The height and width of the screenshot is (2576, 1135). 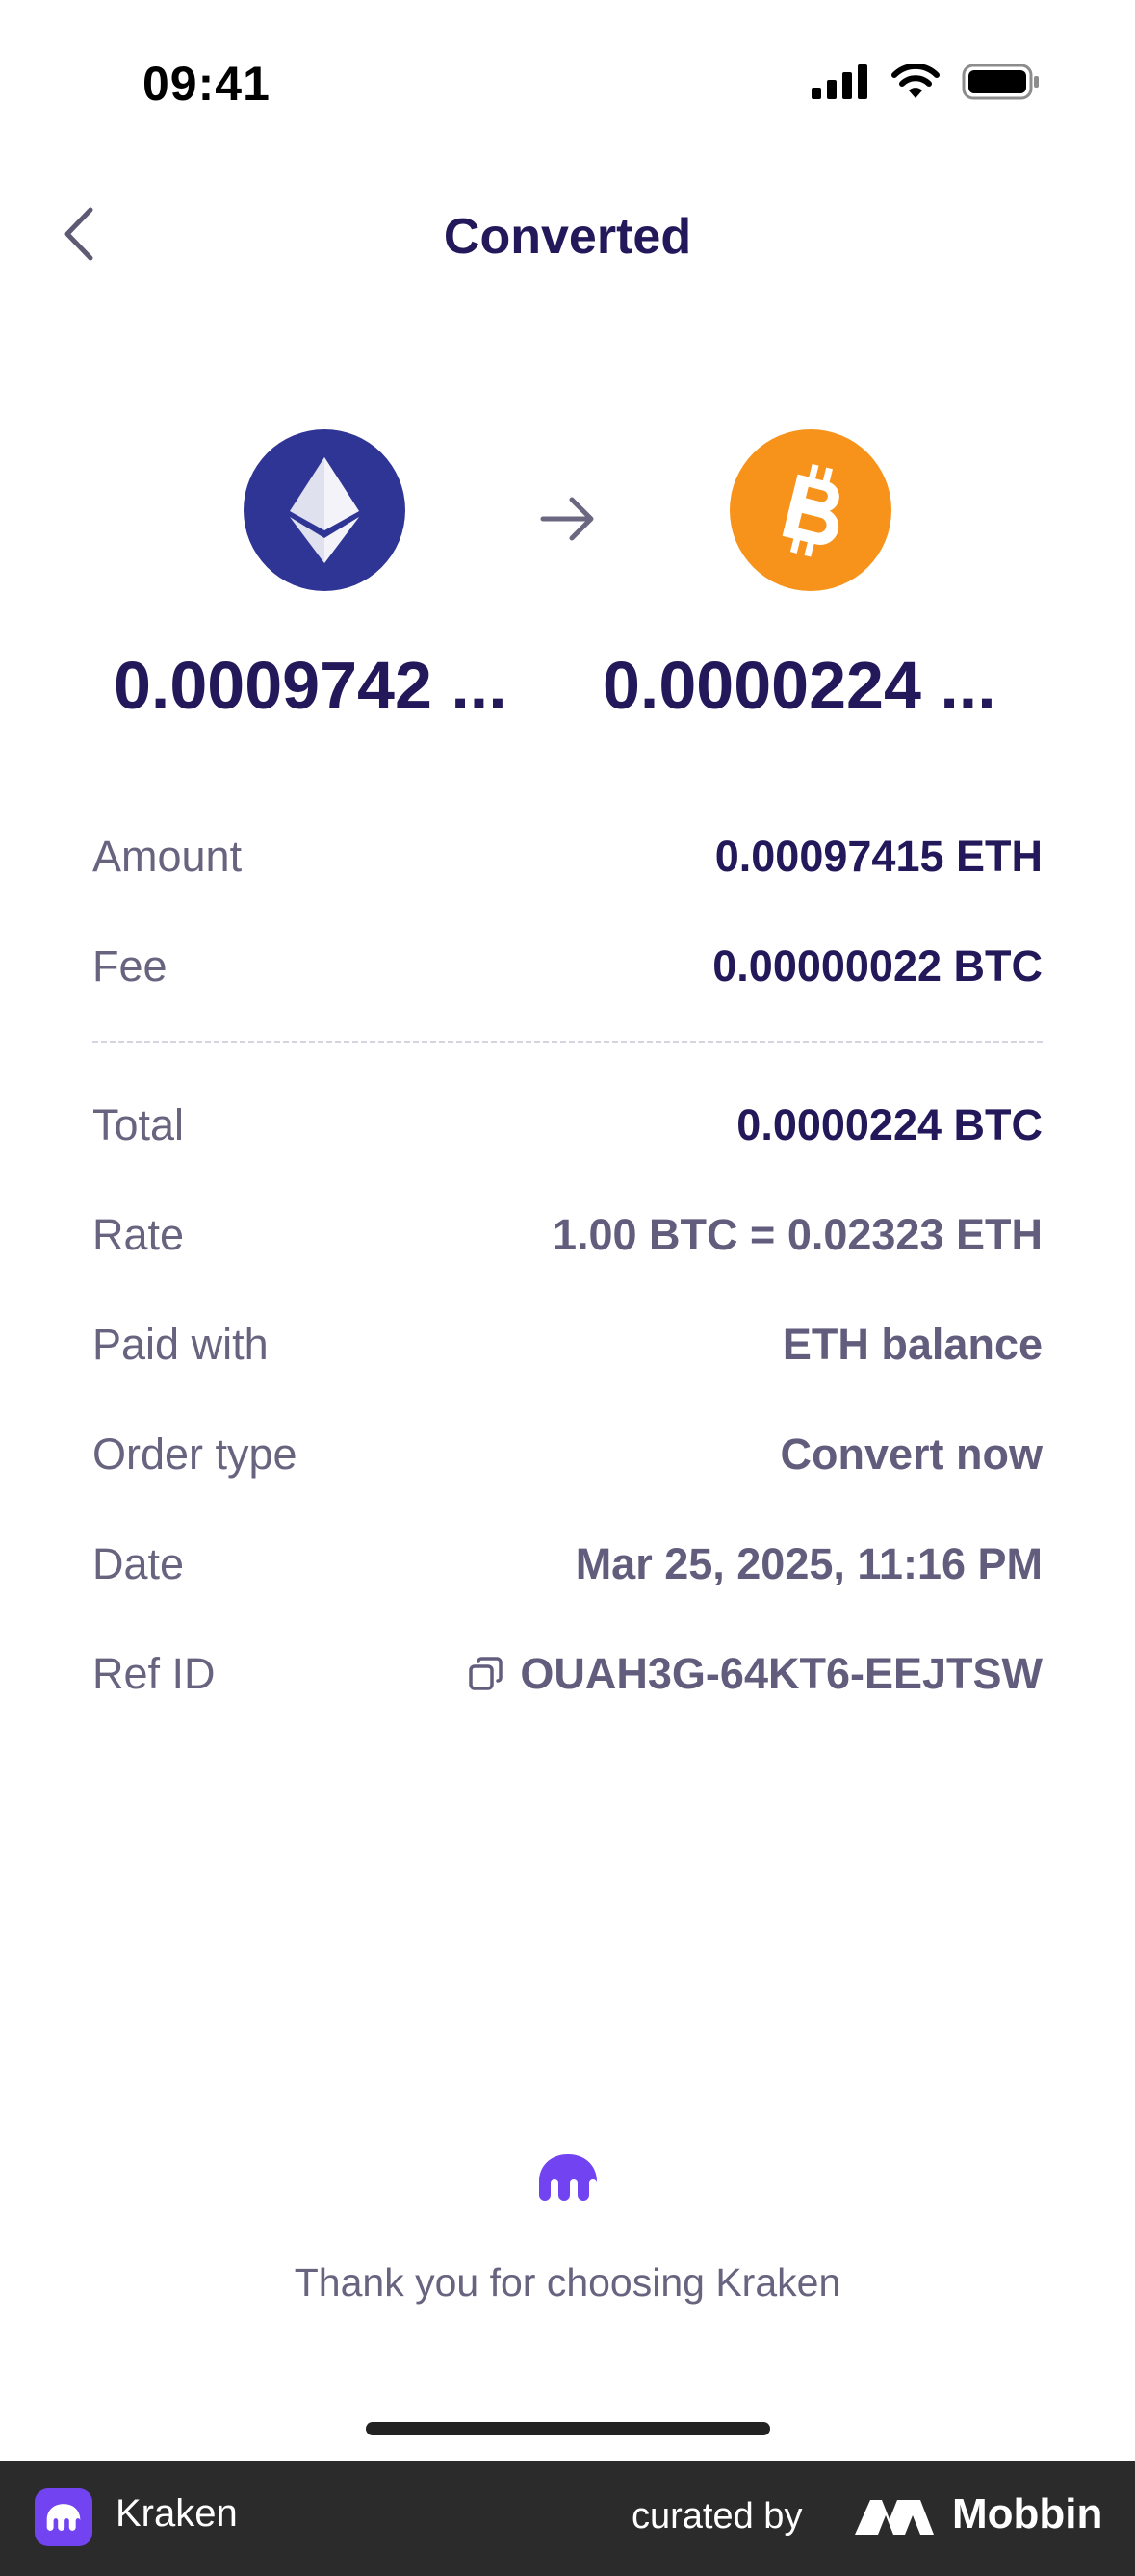 I want to click on ref-id-row: Ref ID OUAH3G-64KT6-EEJTSW, so click(x=567, y=1674).